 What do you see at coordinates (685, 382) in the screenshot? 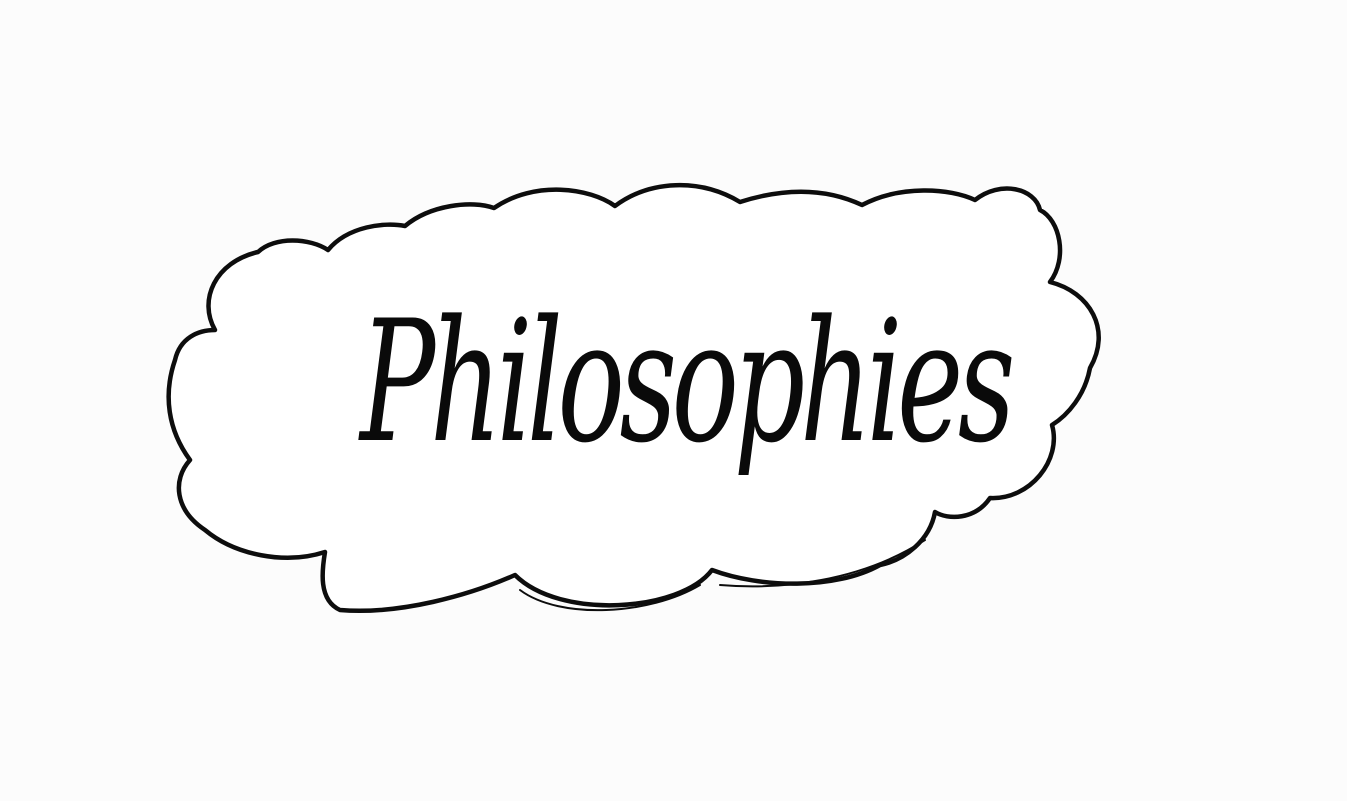
I see `cloud-word: Philosophies` at bounding box center [685, 382].